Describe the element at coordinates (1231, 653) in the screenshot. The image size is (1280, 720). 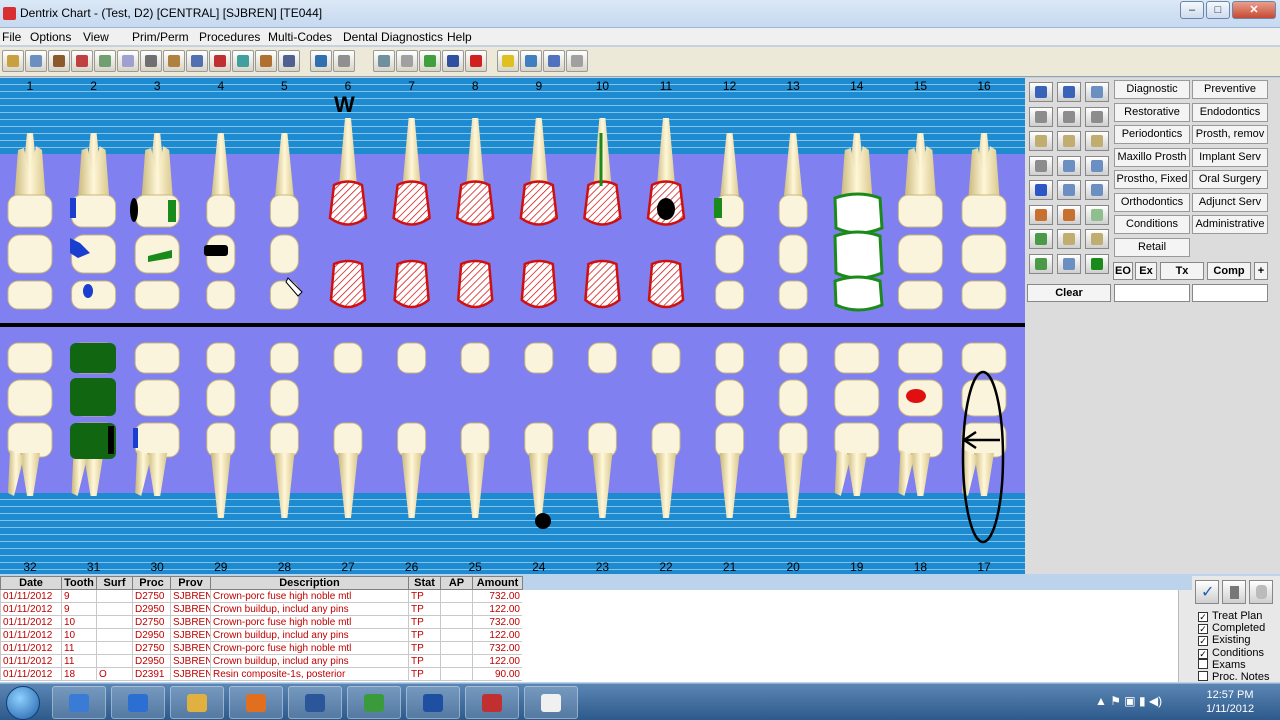
I see `filter-conditions: ✓ Conditions` at that location.